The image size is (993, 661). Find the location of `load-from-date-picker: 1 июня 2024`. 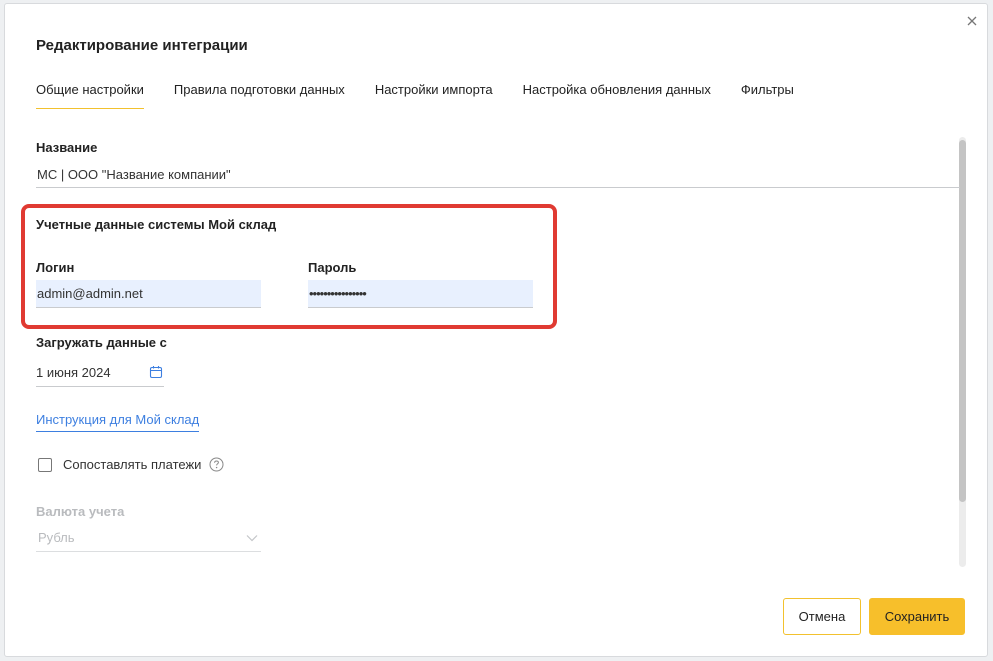

load-from-date-picker: 1 июня 2024 is located at coordinates (100, 373).